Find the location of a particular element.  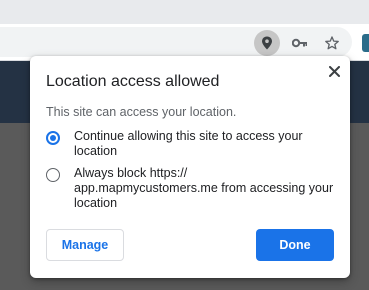

dialog-description: This site can access your location. is located at coordinates (141, 112).